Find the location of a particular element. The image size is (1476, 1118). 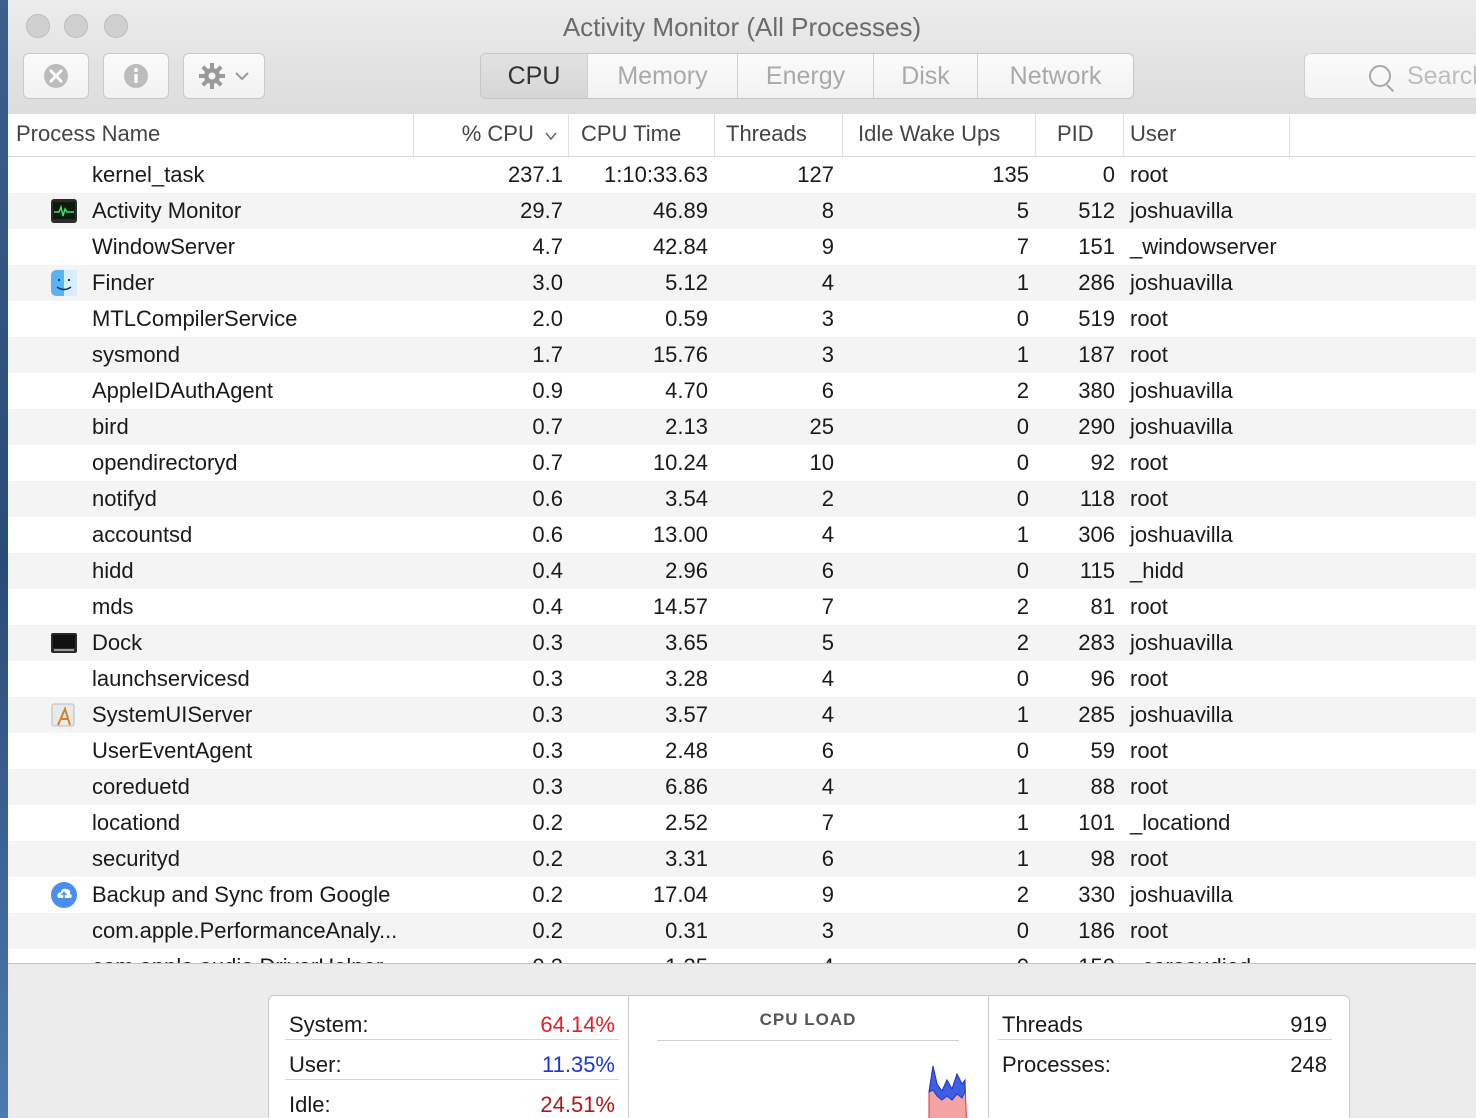

process-name: securityd is located at coordinates (136, 858).